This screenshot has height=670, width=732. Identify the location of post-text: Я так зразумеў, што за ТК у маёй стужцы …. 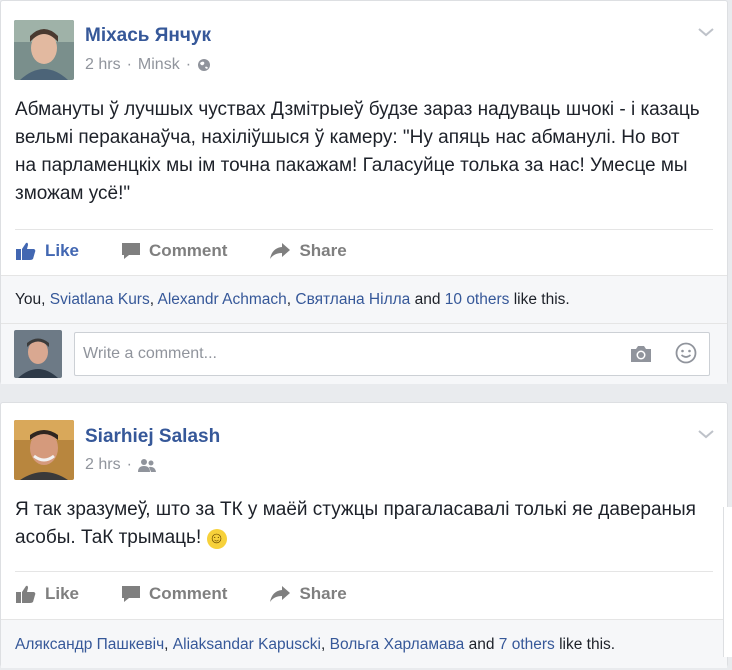
(360, 524).